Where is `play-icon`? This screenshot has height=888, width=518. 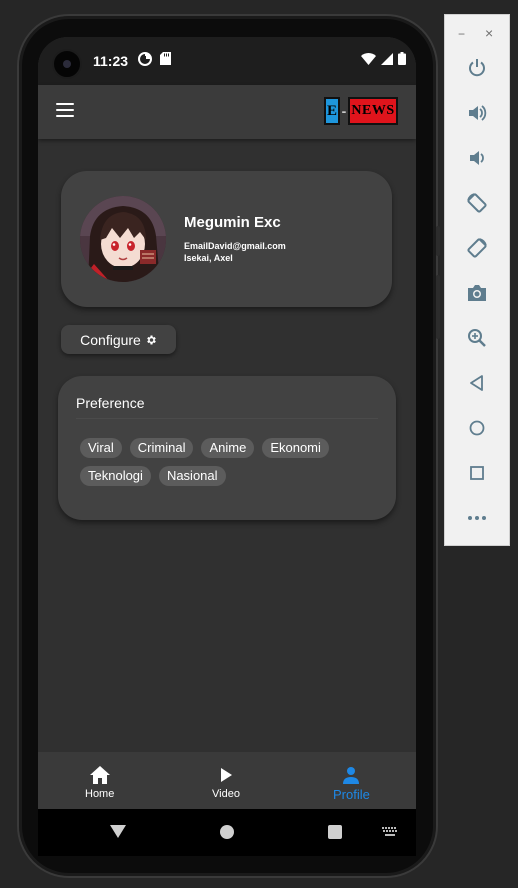 play-icon is located at coordinates (226, 775).